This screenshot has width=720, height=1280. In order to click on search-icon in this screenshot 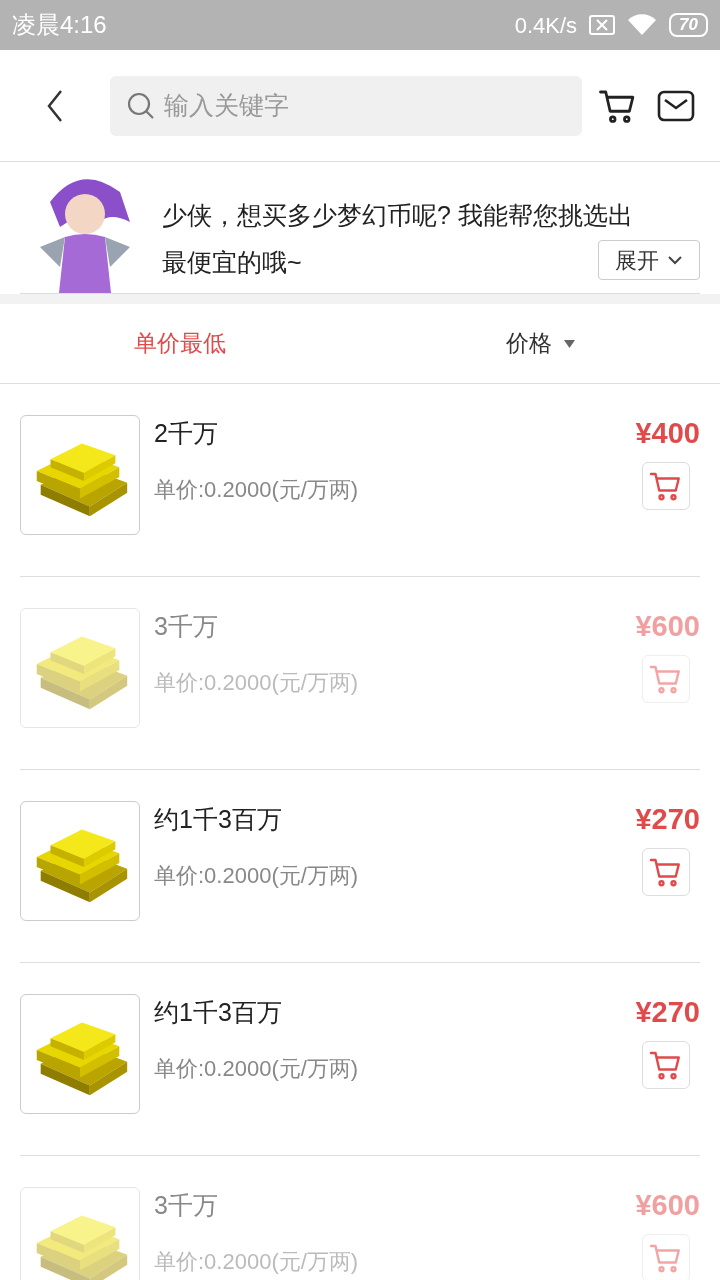, I will do `click(141, 105)`.